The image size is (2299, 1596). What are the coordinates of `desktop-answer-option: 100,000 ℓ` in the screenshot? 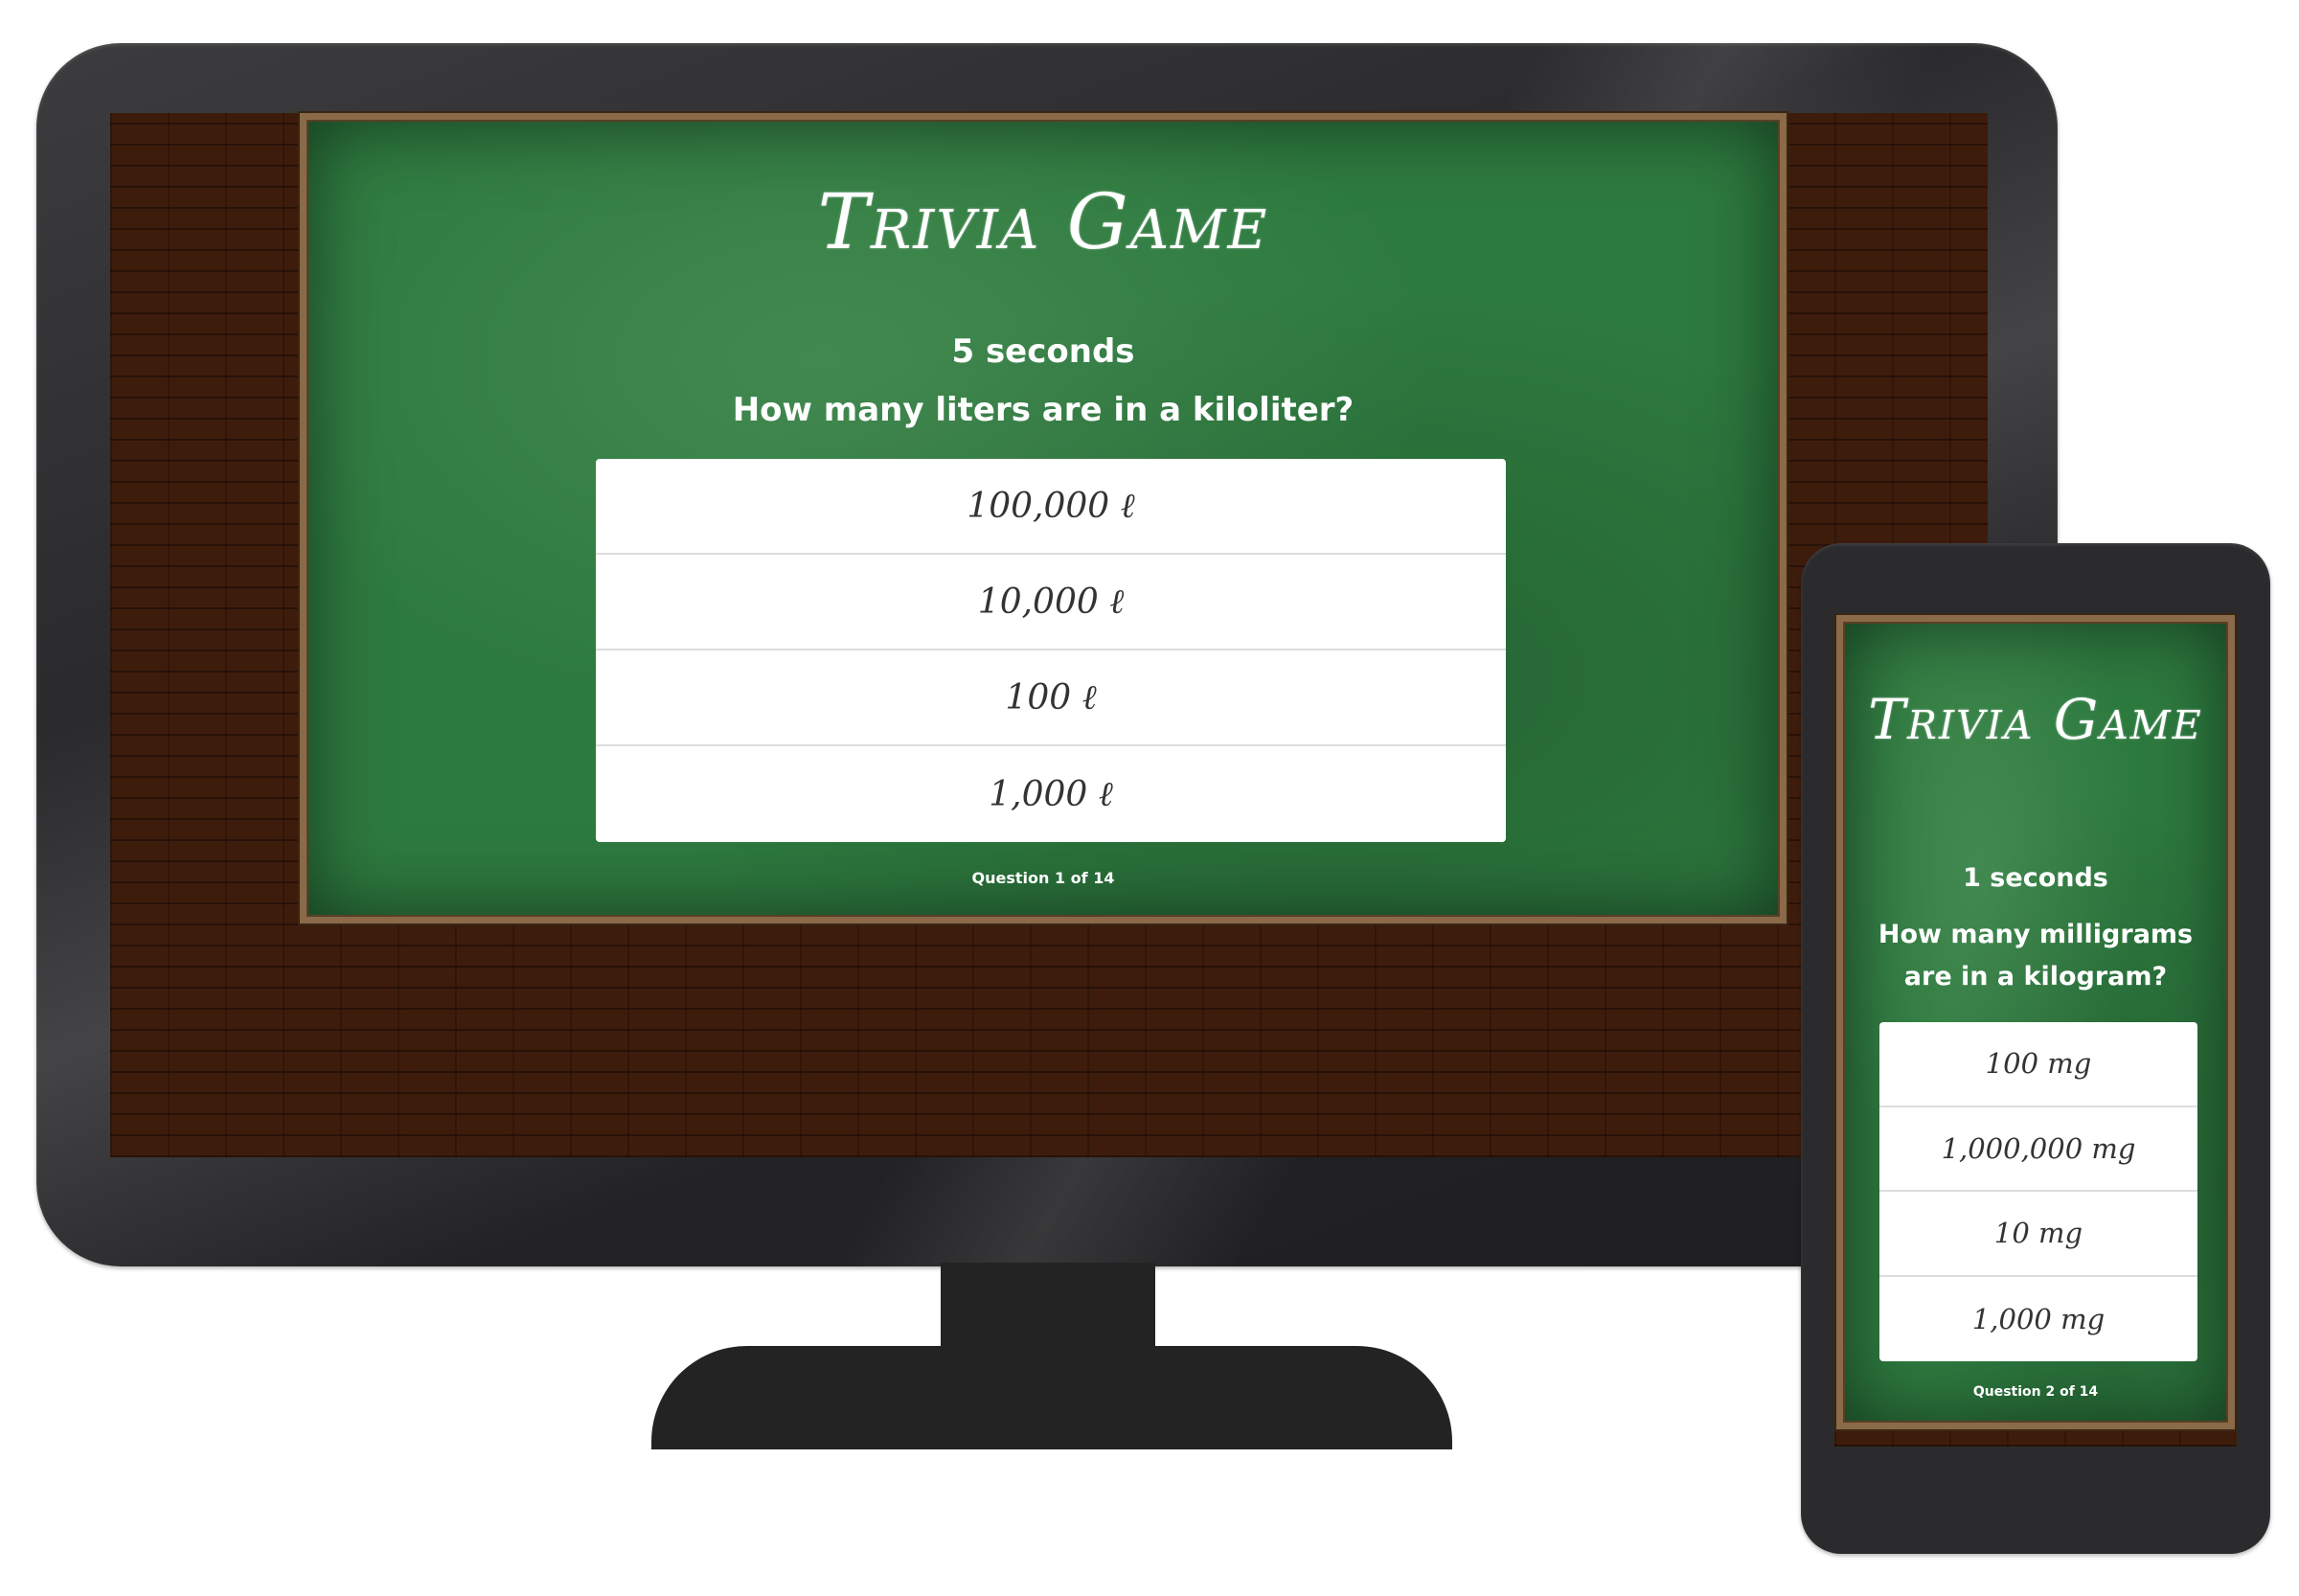 It's located at (1051, 507).